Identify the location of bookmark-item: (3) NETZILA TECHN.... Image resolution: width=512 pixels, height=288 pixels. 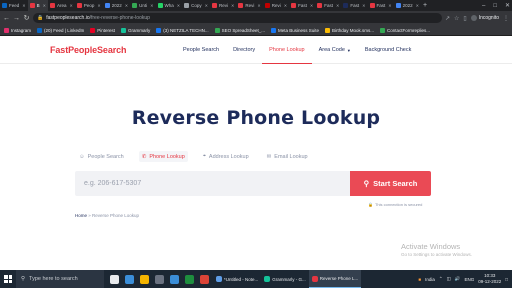
(182, 30).